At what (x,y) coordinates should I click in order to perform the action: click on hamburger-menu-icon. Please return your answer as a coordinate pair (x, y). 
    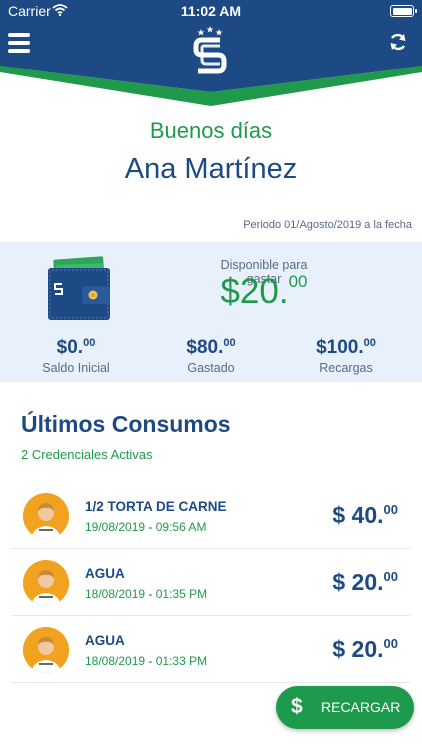
    Looking at the image, I should click on (19, 43).